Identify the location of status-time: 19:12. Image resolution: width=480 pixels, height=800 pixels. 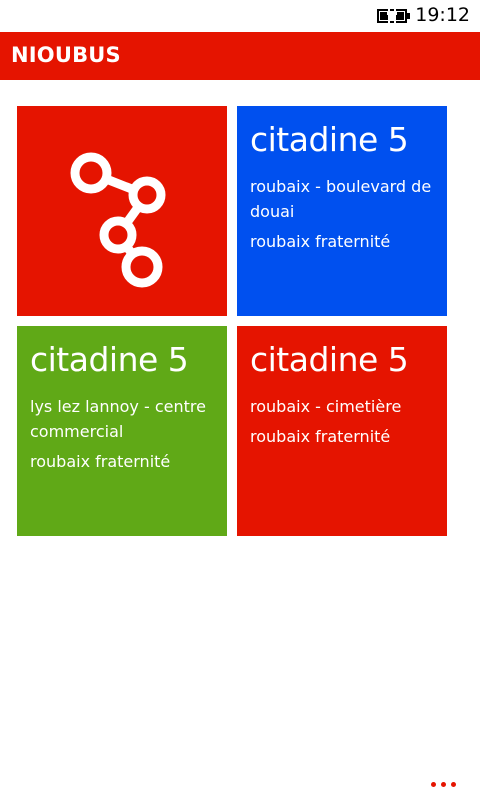
(442, 15).